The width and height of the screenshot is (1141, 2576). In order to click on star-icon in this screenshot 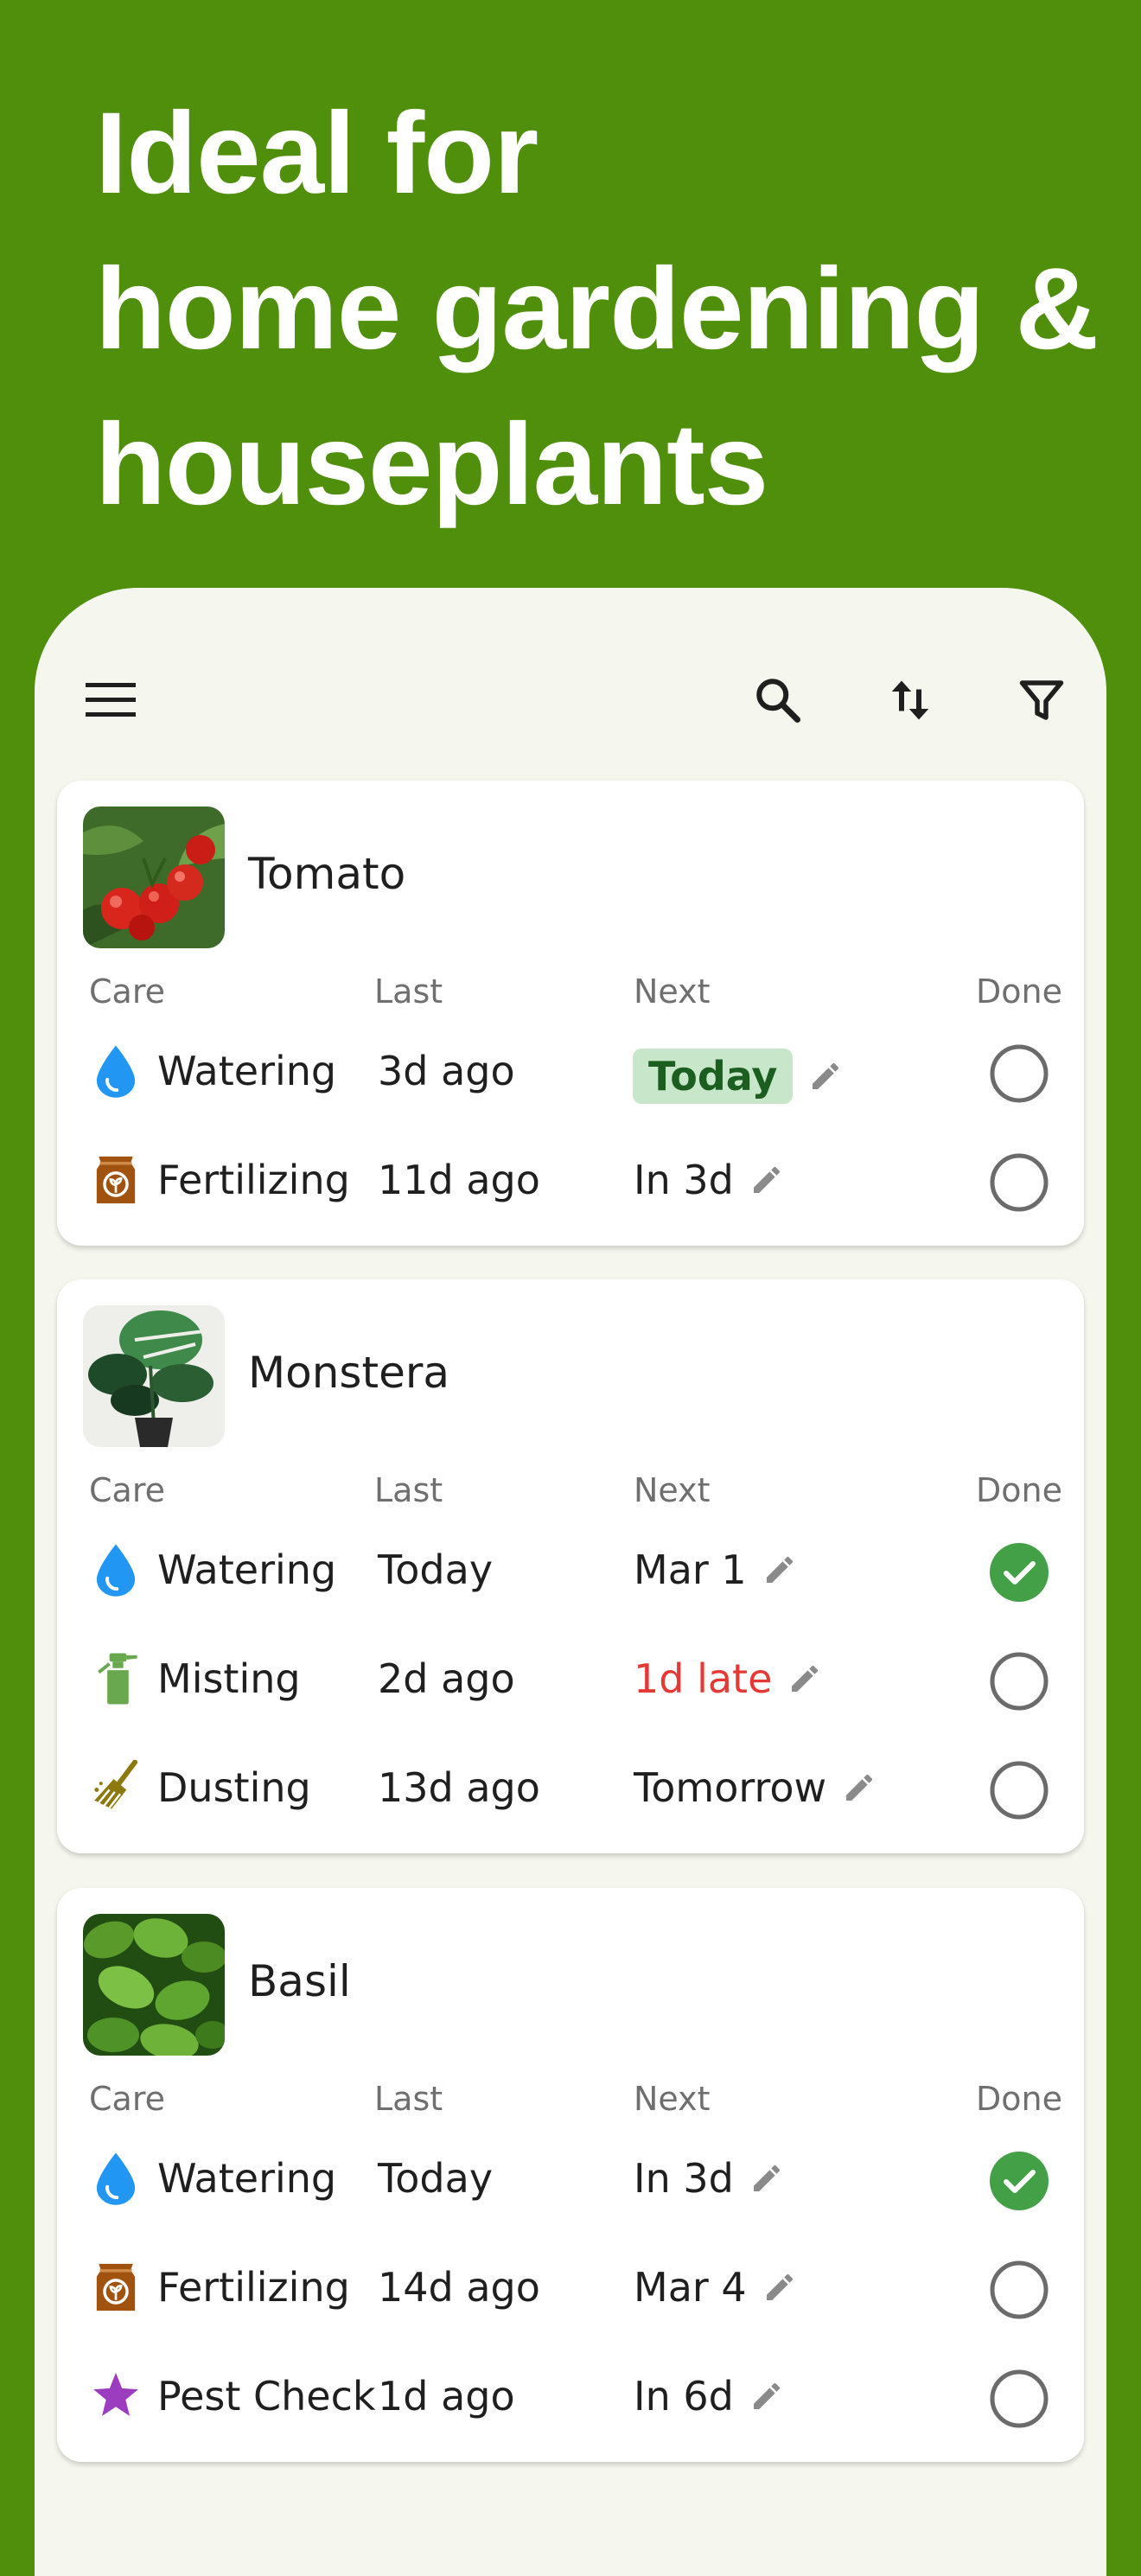, I will do `click(116, 2396)`.